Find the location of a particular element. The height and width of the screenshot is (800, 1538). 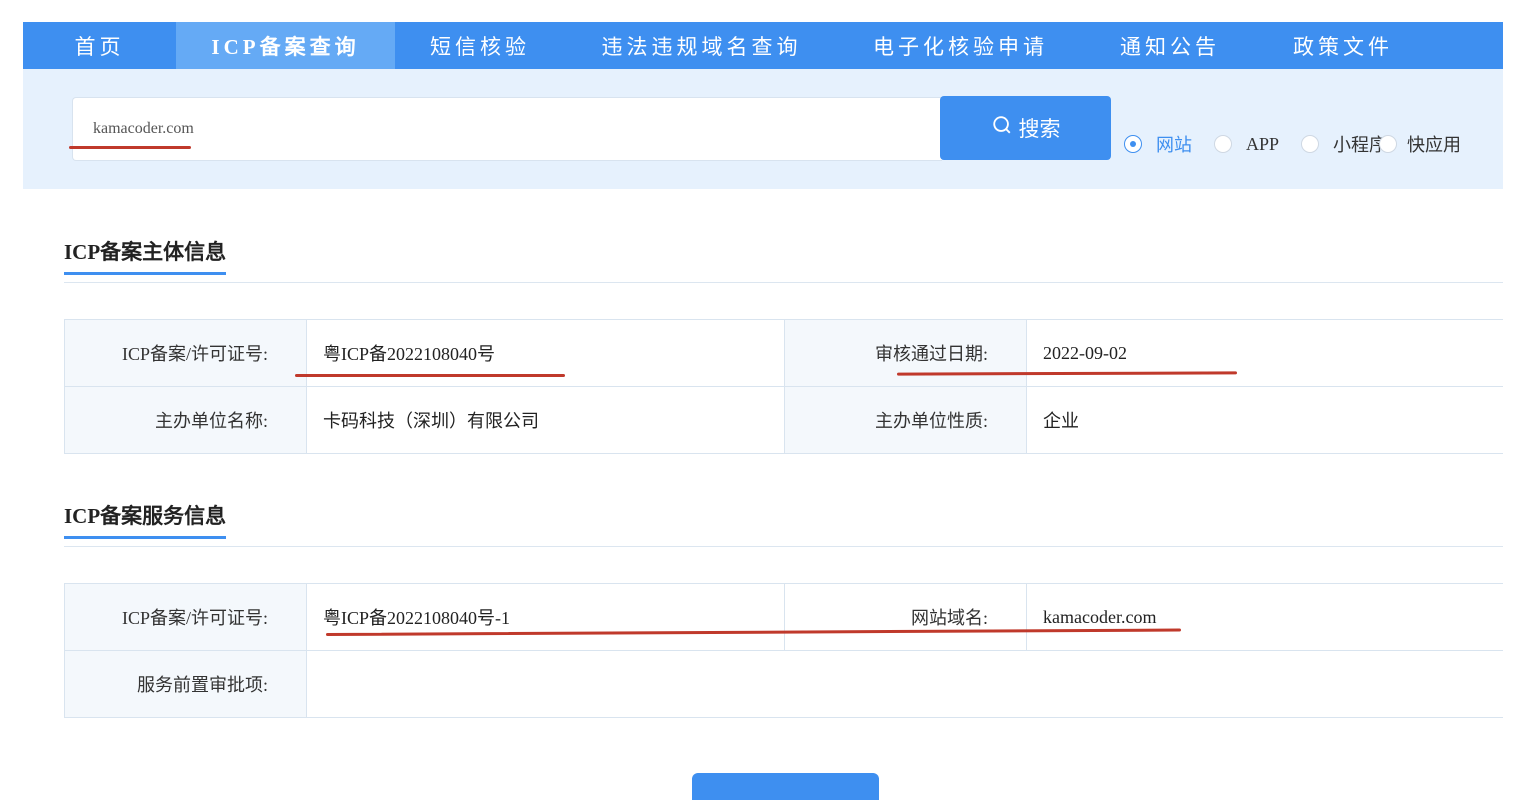

section-title-subject: ICP备案主体信息 is located at coordinates (145, 255).